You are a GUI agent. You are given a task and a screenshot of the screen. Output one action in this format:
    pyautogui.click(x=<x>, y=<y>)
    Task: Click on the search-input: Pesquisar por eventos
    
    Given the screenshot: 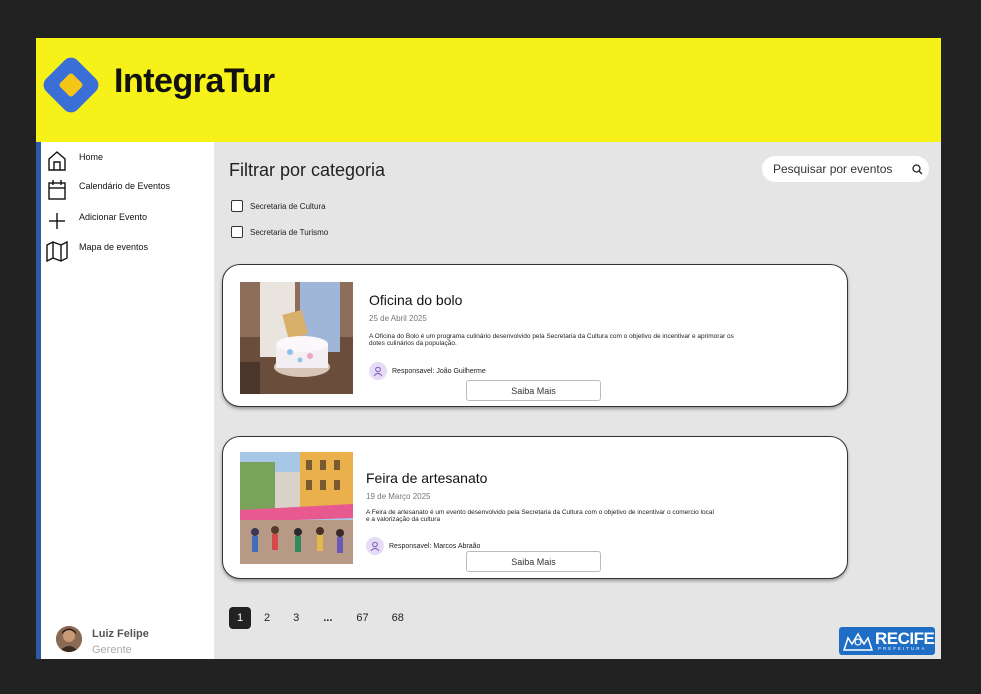 What is the action you would take?
    pyautogui.click(x=845, y=169)
    